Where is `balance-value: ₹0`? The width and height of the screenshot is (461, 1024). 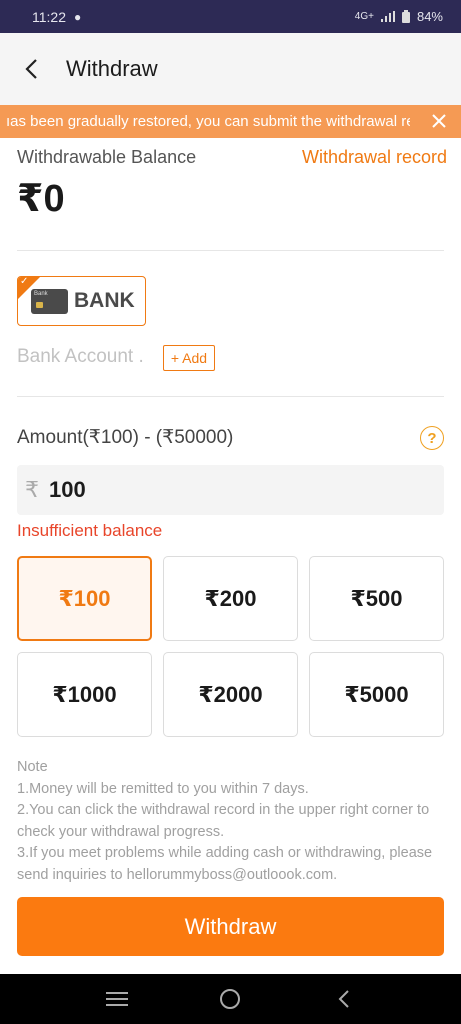
balance-value: ₹0 is located at coordinates (41, 199).